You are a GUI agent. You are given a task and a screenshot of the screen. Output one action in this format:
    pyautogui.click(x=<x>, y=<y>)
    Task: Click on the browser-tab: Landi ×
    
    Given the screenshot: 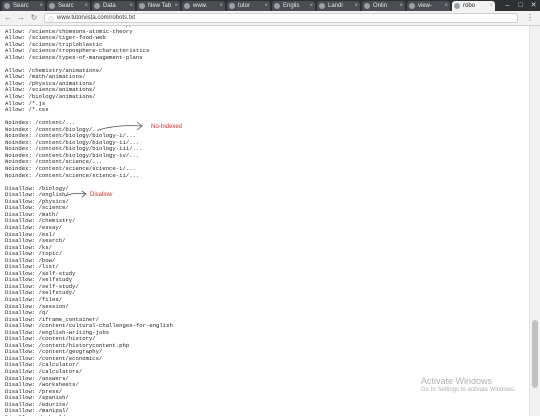 What is the action you would take?
    pyautogui.click(x=338, y=6)
    